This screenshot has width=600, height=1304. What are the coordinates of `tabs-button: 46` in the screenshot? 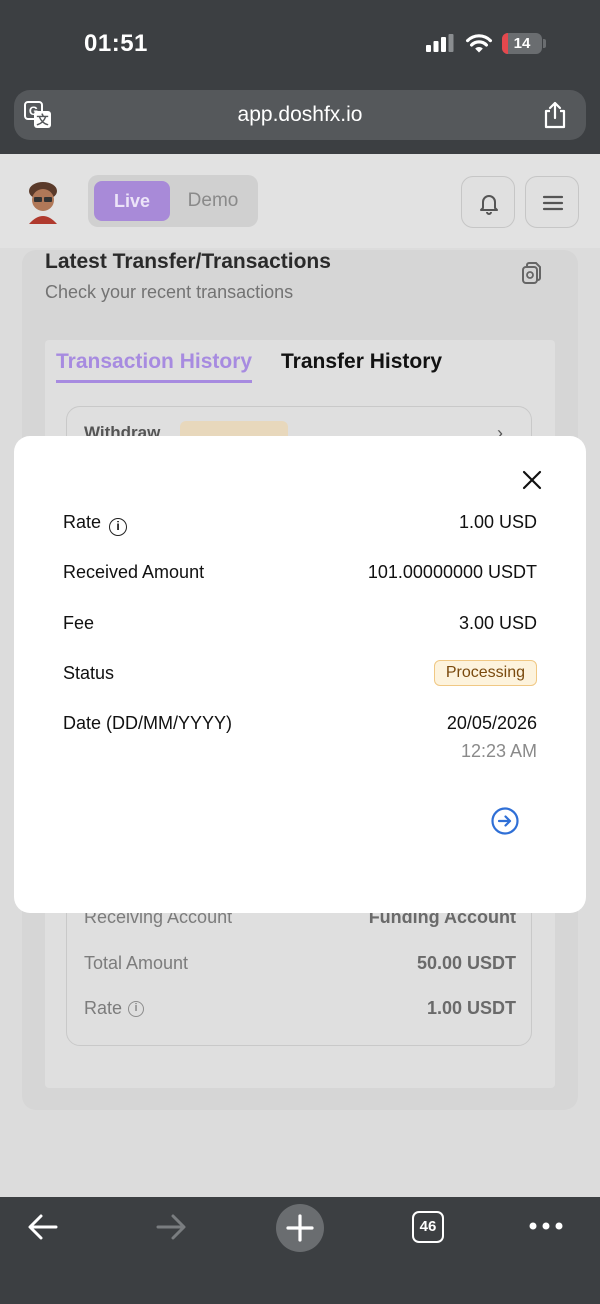 It's located at (428, 1227).